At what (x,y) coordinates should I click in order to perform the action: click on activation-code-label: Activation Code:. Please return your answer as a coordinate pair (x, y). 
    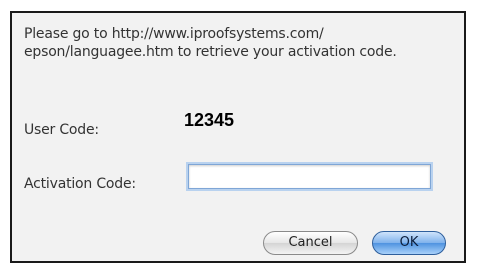
    Looking at the image, I should click on (80, 184).